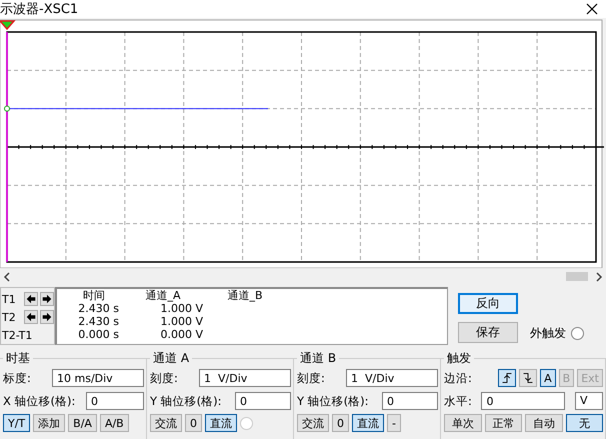  What do you see at coordinates (488, 303) in the screenshot?
I see `side-button: 反向` at bounding box center [488, 303].